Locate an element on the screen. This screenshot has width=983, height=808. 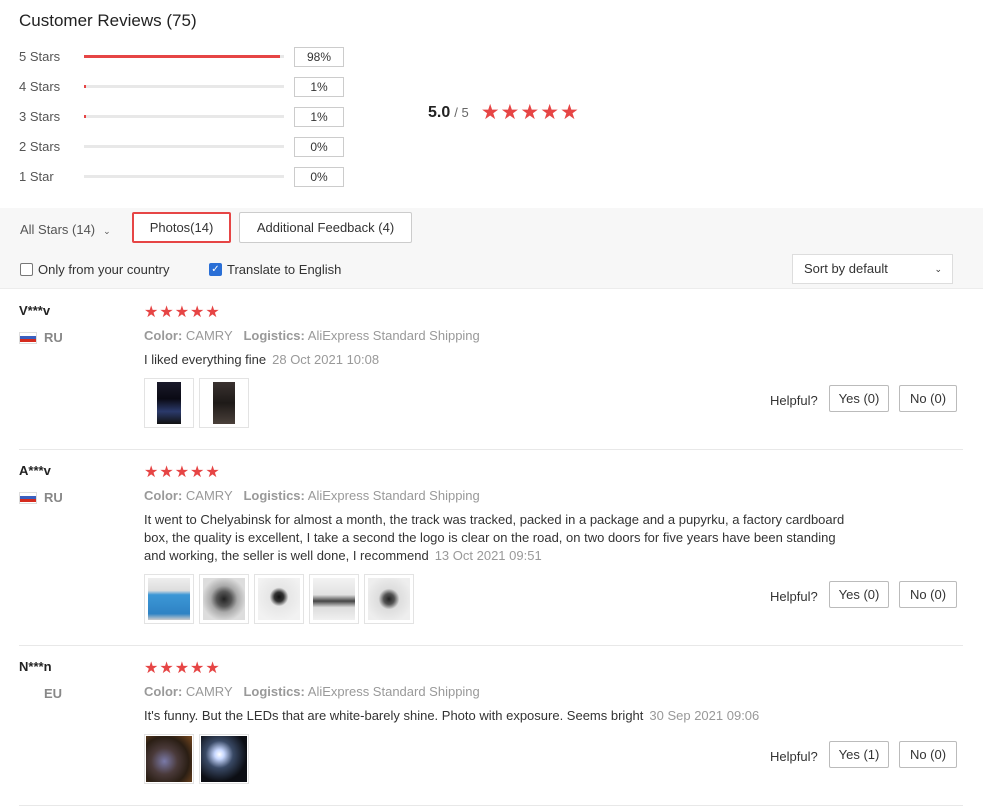
sort-dropdown: Sort by default ⌄ is located at coordinates (872, 269).